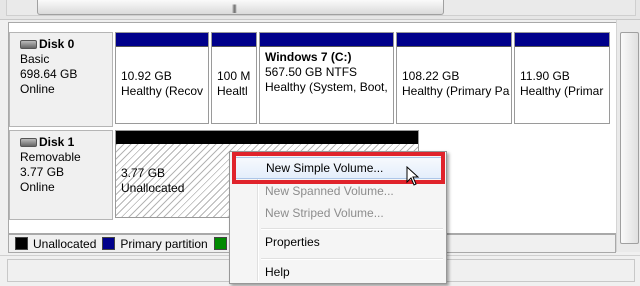 The image size is (640, 286). I want to click on partition-size: 11.90 GB, so click(545, 76).